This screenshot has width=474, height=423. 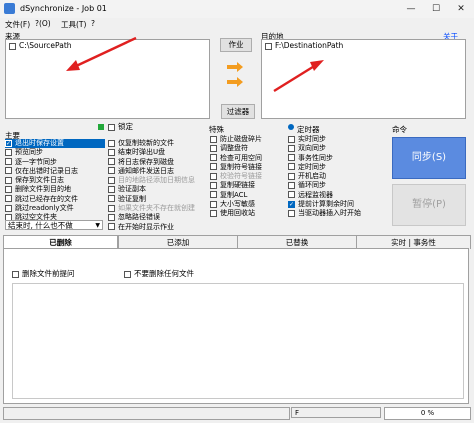 I want to click on ask-before-delete-checkbox, so click(x=15, y=274).